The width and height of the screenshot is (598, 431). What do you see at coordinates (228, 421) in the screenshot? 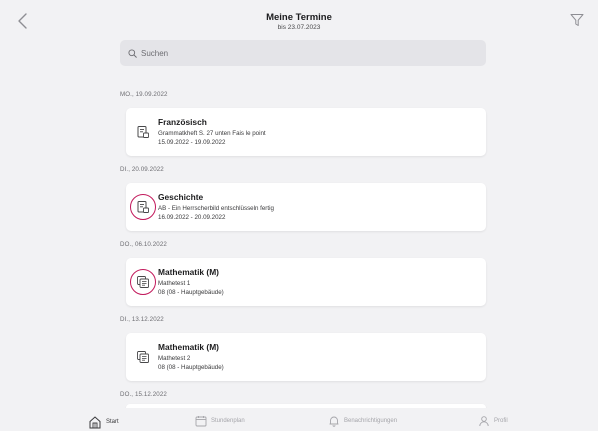
I see `tab-label: Stundenplan` at bounding box center [228, 421].